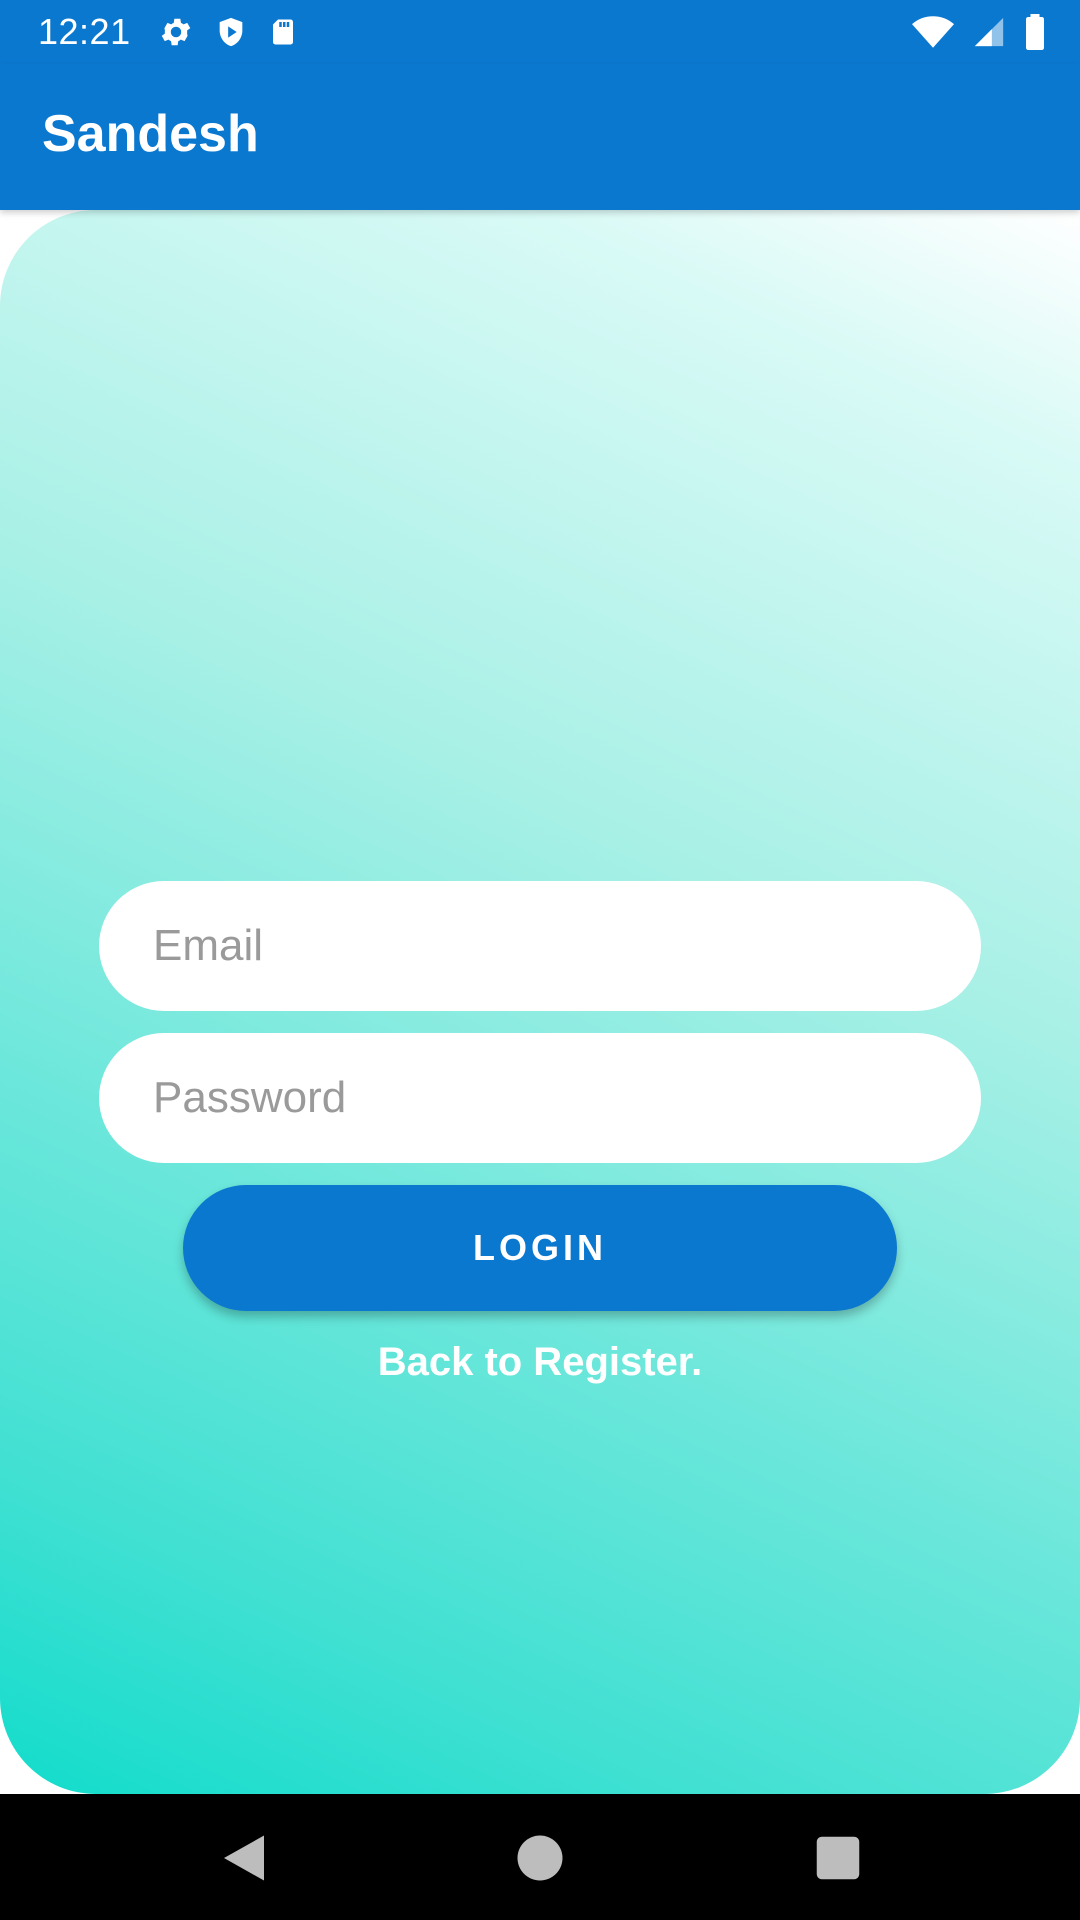 The width and height of the screenshot is (1080, 1920). What do you see at coordinates (231, 32) in the screenshot?
I see `shield-icon` at bounding box center [231, 32].